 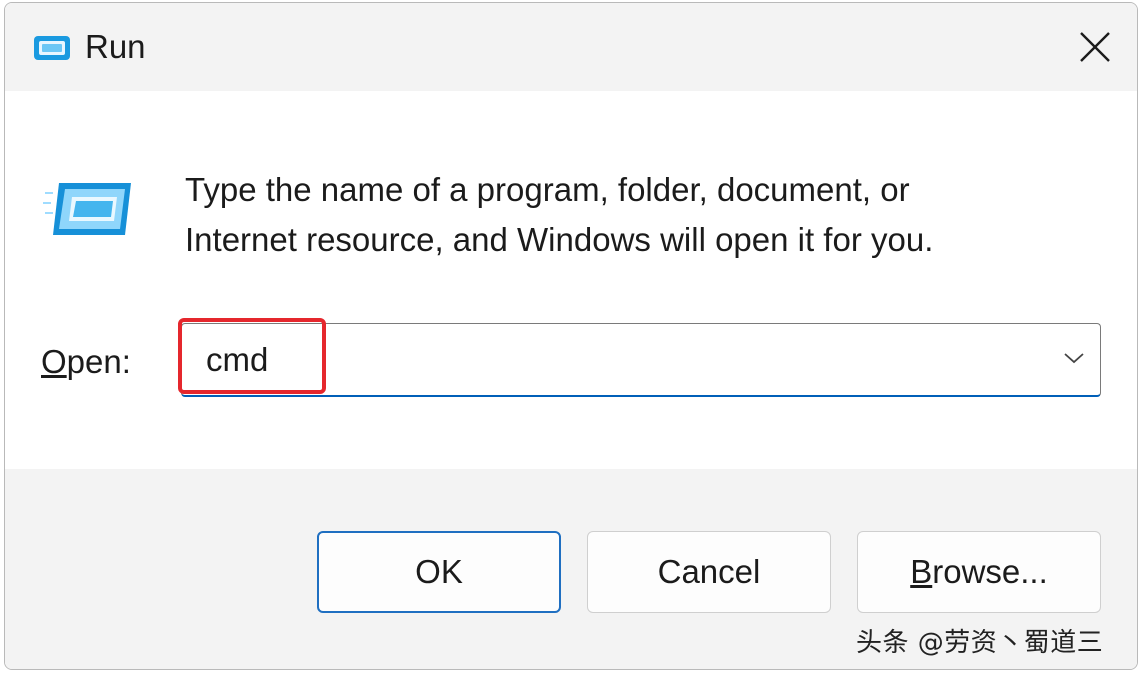 What do you see at coordinates (87, 209) in the screenshot?
I see `run-icon` at bounding box center [87, 209].